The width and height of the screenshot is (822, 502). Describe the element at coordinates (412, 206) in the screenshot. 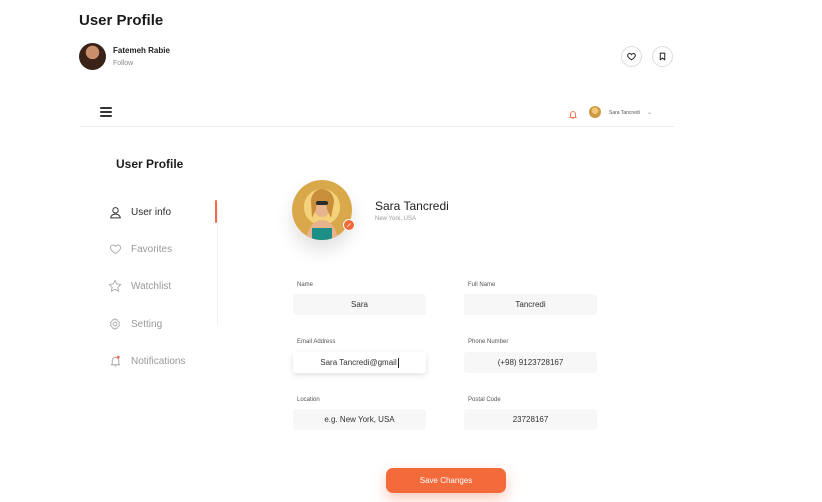

I see `profile-name: Sara Tancredi` at that location.